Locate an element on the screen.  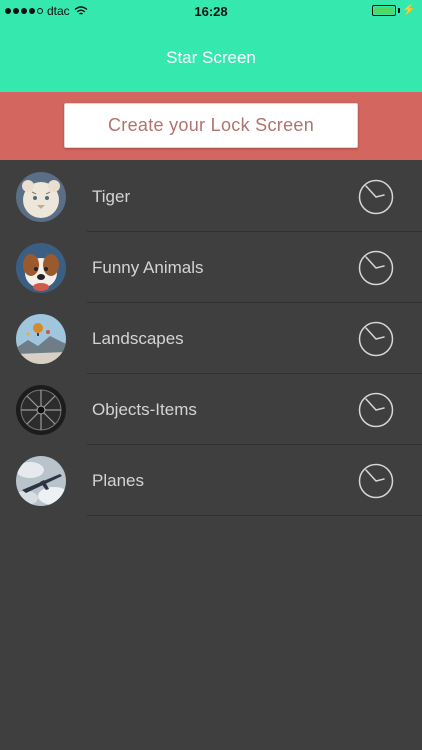
create-lock-screen-button: Create your Lock Screen is located at coordinates (211, 125).